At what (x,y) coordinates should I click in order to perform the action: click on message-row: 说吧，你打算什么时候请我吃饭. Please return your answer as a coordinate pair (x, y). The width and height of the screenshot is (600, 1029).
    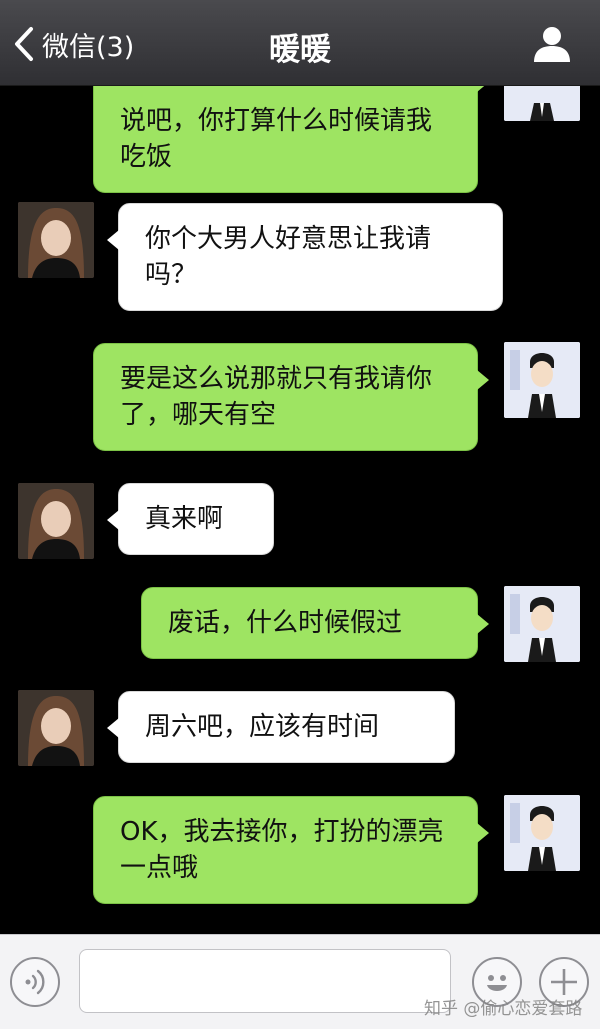
    Looking at the image, I should click on (300, 139).